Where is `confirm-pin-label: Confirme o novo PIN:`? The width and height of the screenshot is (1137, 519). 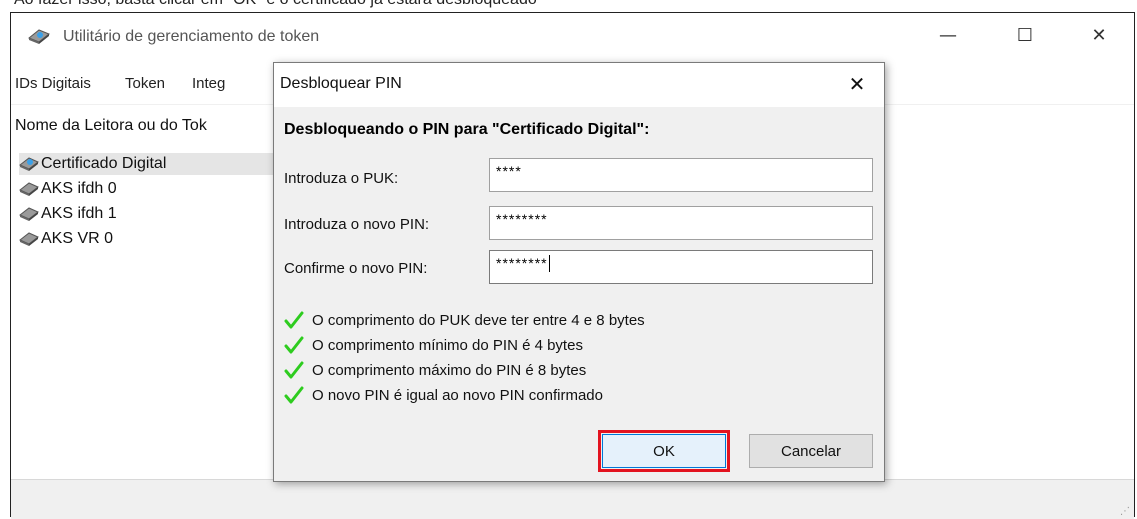
confirm-pin-label: Confirme o novo PIN: is located at coordinates (356, 268).